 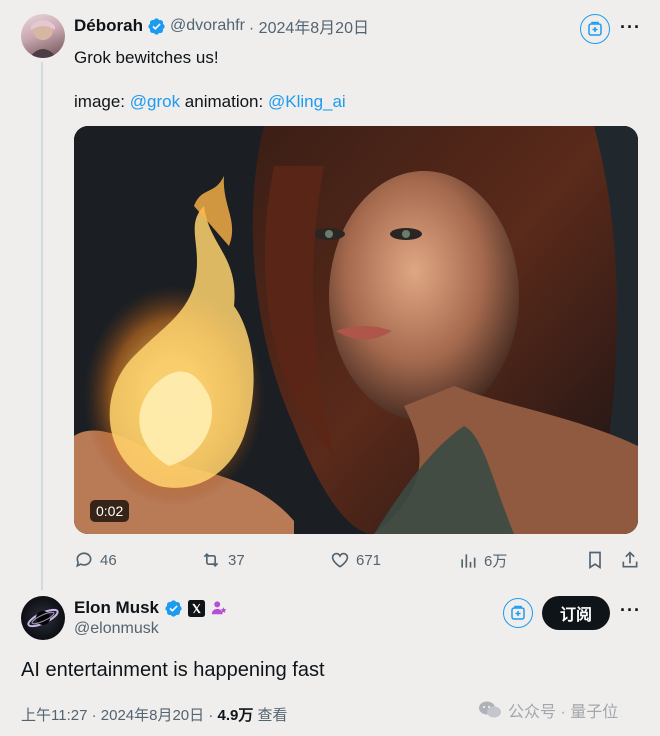 I want to click on reply-count: 46, so click(x=108, y=560).